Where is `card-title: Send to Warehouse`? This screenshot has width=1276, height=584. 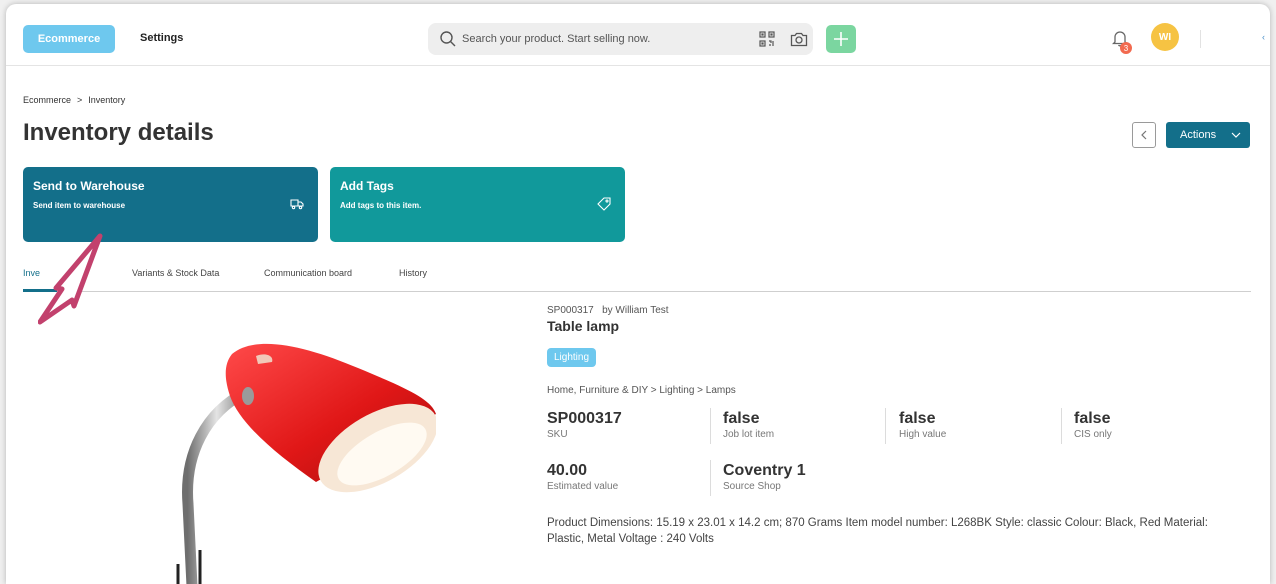 card-title: Send to Warehouse is located at coordinates (89, 186).